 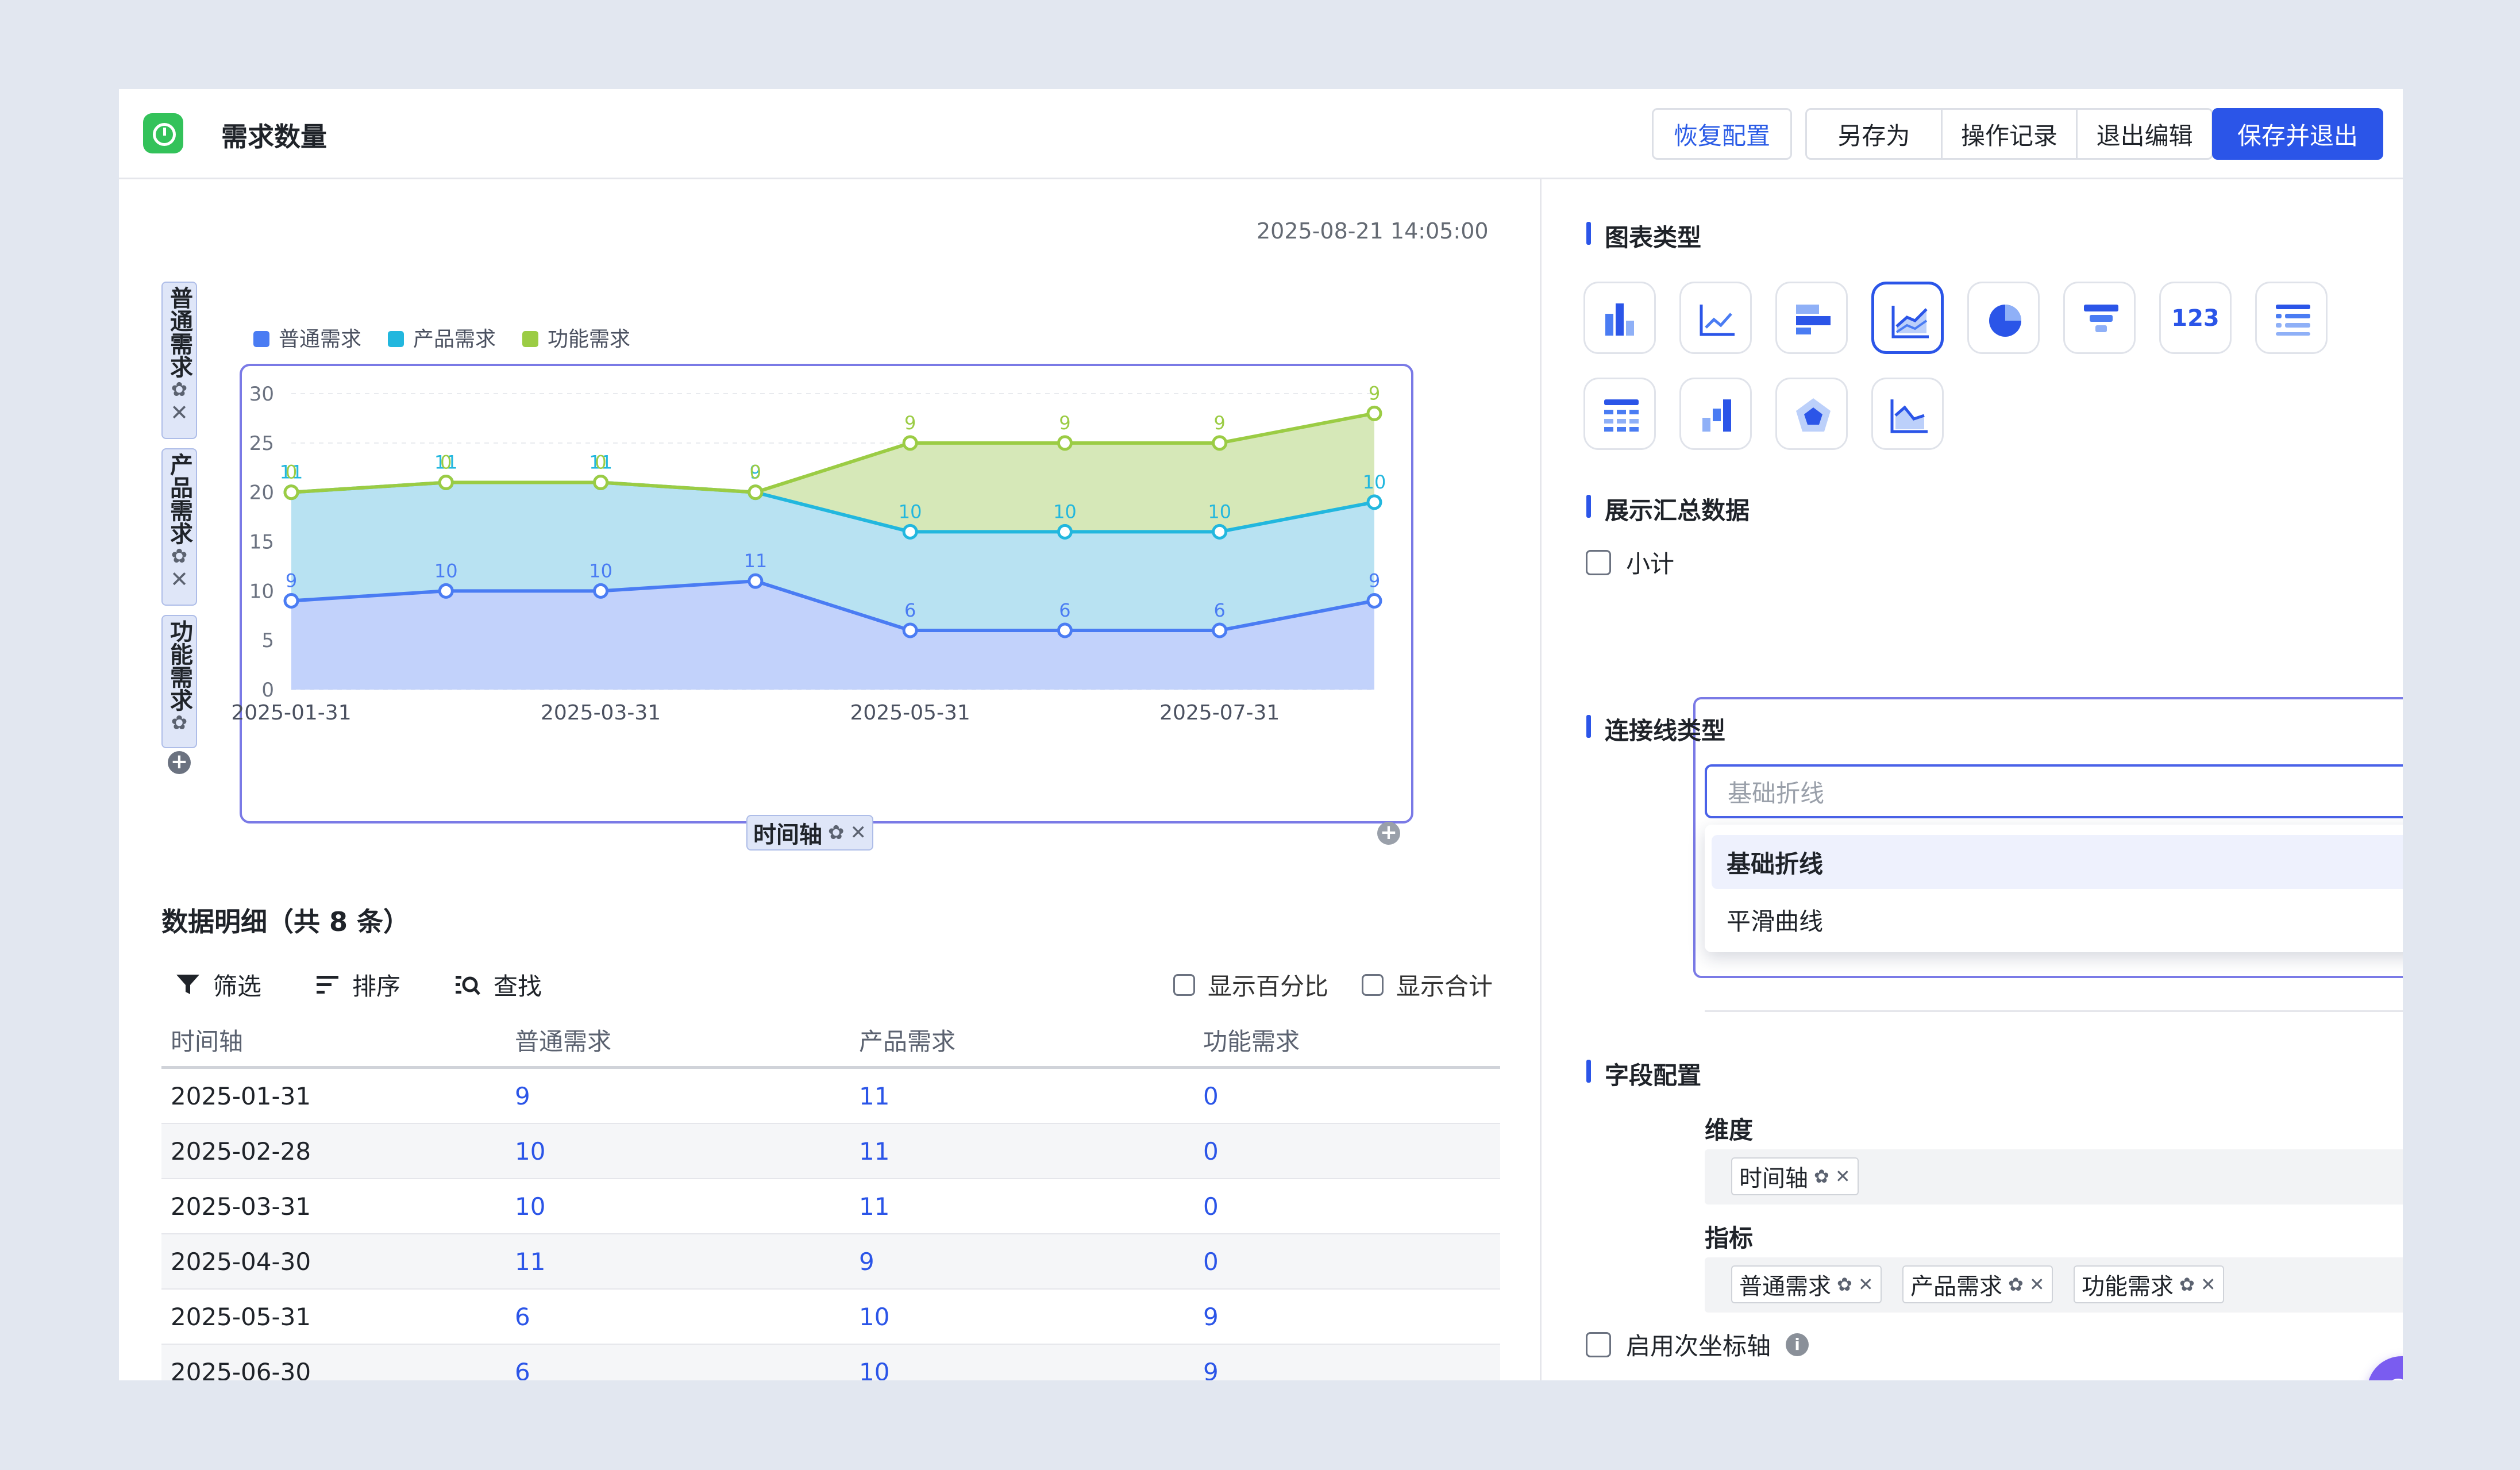 I want to click on column-header: 普通需求, so click(x=678, y=1041).